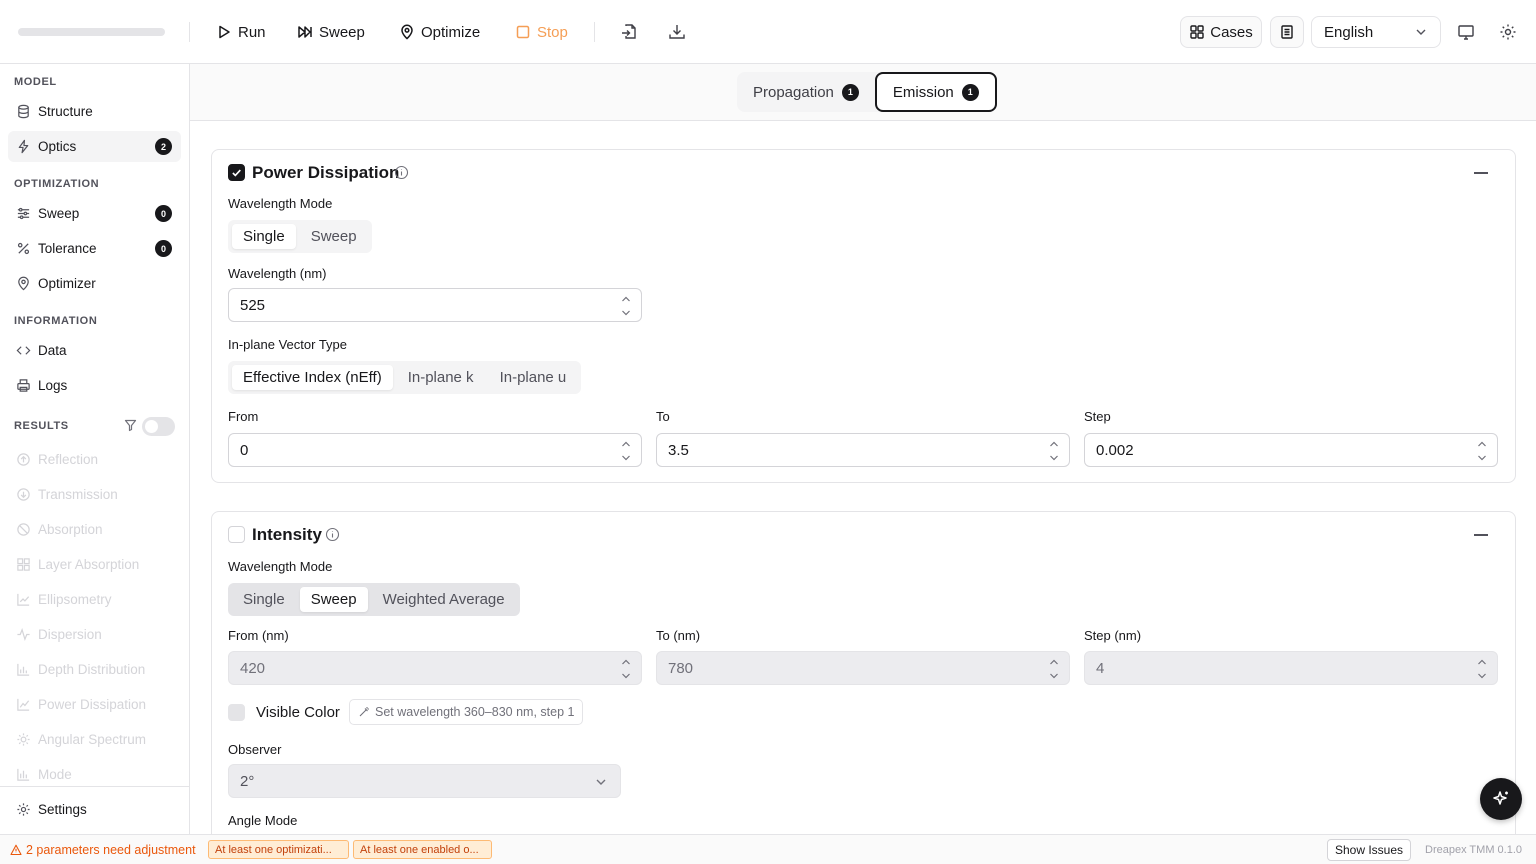  I want to click on sidebar-item-reflection: Reflection, so click(94, 459).